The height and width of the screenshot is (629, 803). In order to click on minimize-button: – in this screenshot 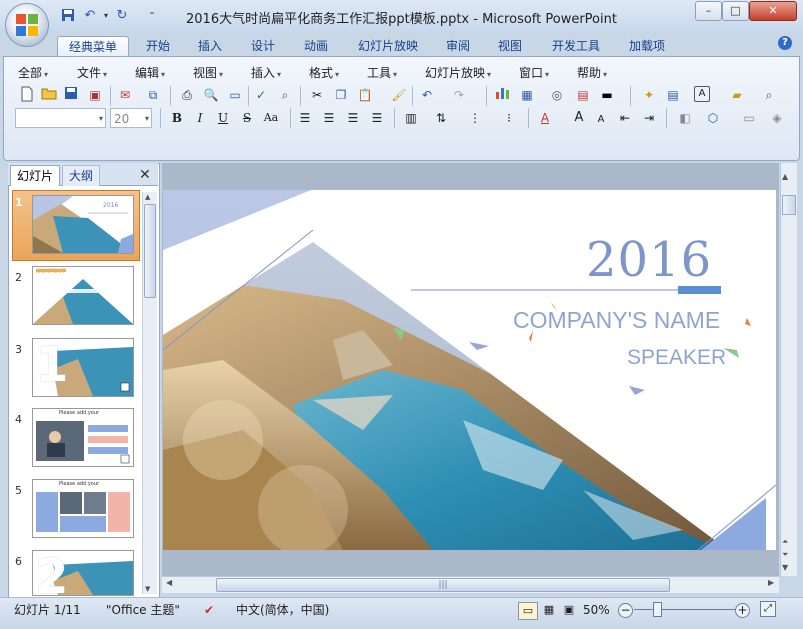, I will do `click(708, 11)`.